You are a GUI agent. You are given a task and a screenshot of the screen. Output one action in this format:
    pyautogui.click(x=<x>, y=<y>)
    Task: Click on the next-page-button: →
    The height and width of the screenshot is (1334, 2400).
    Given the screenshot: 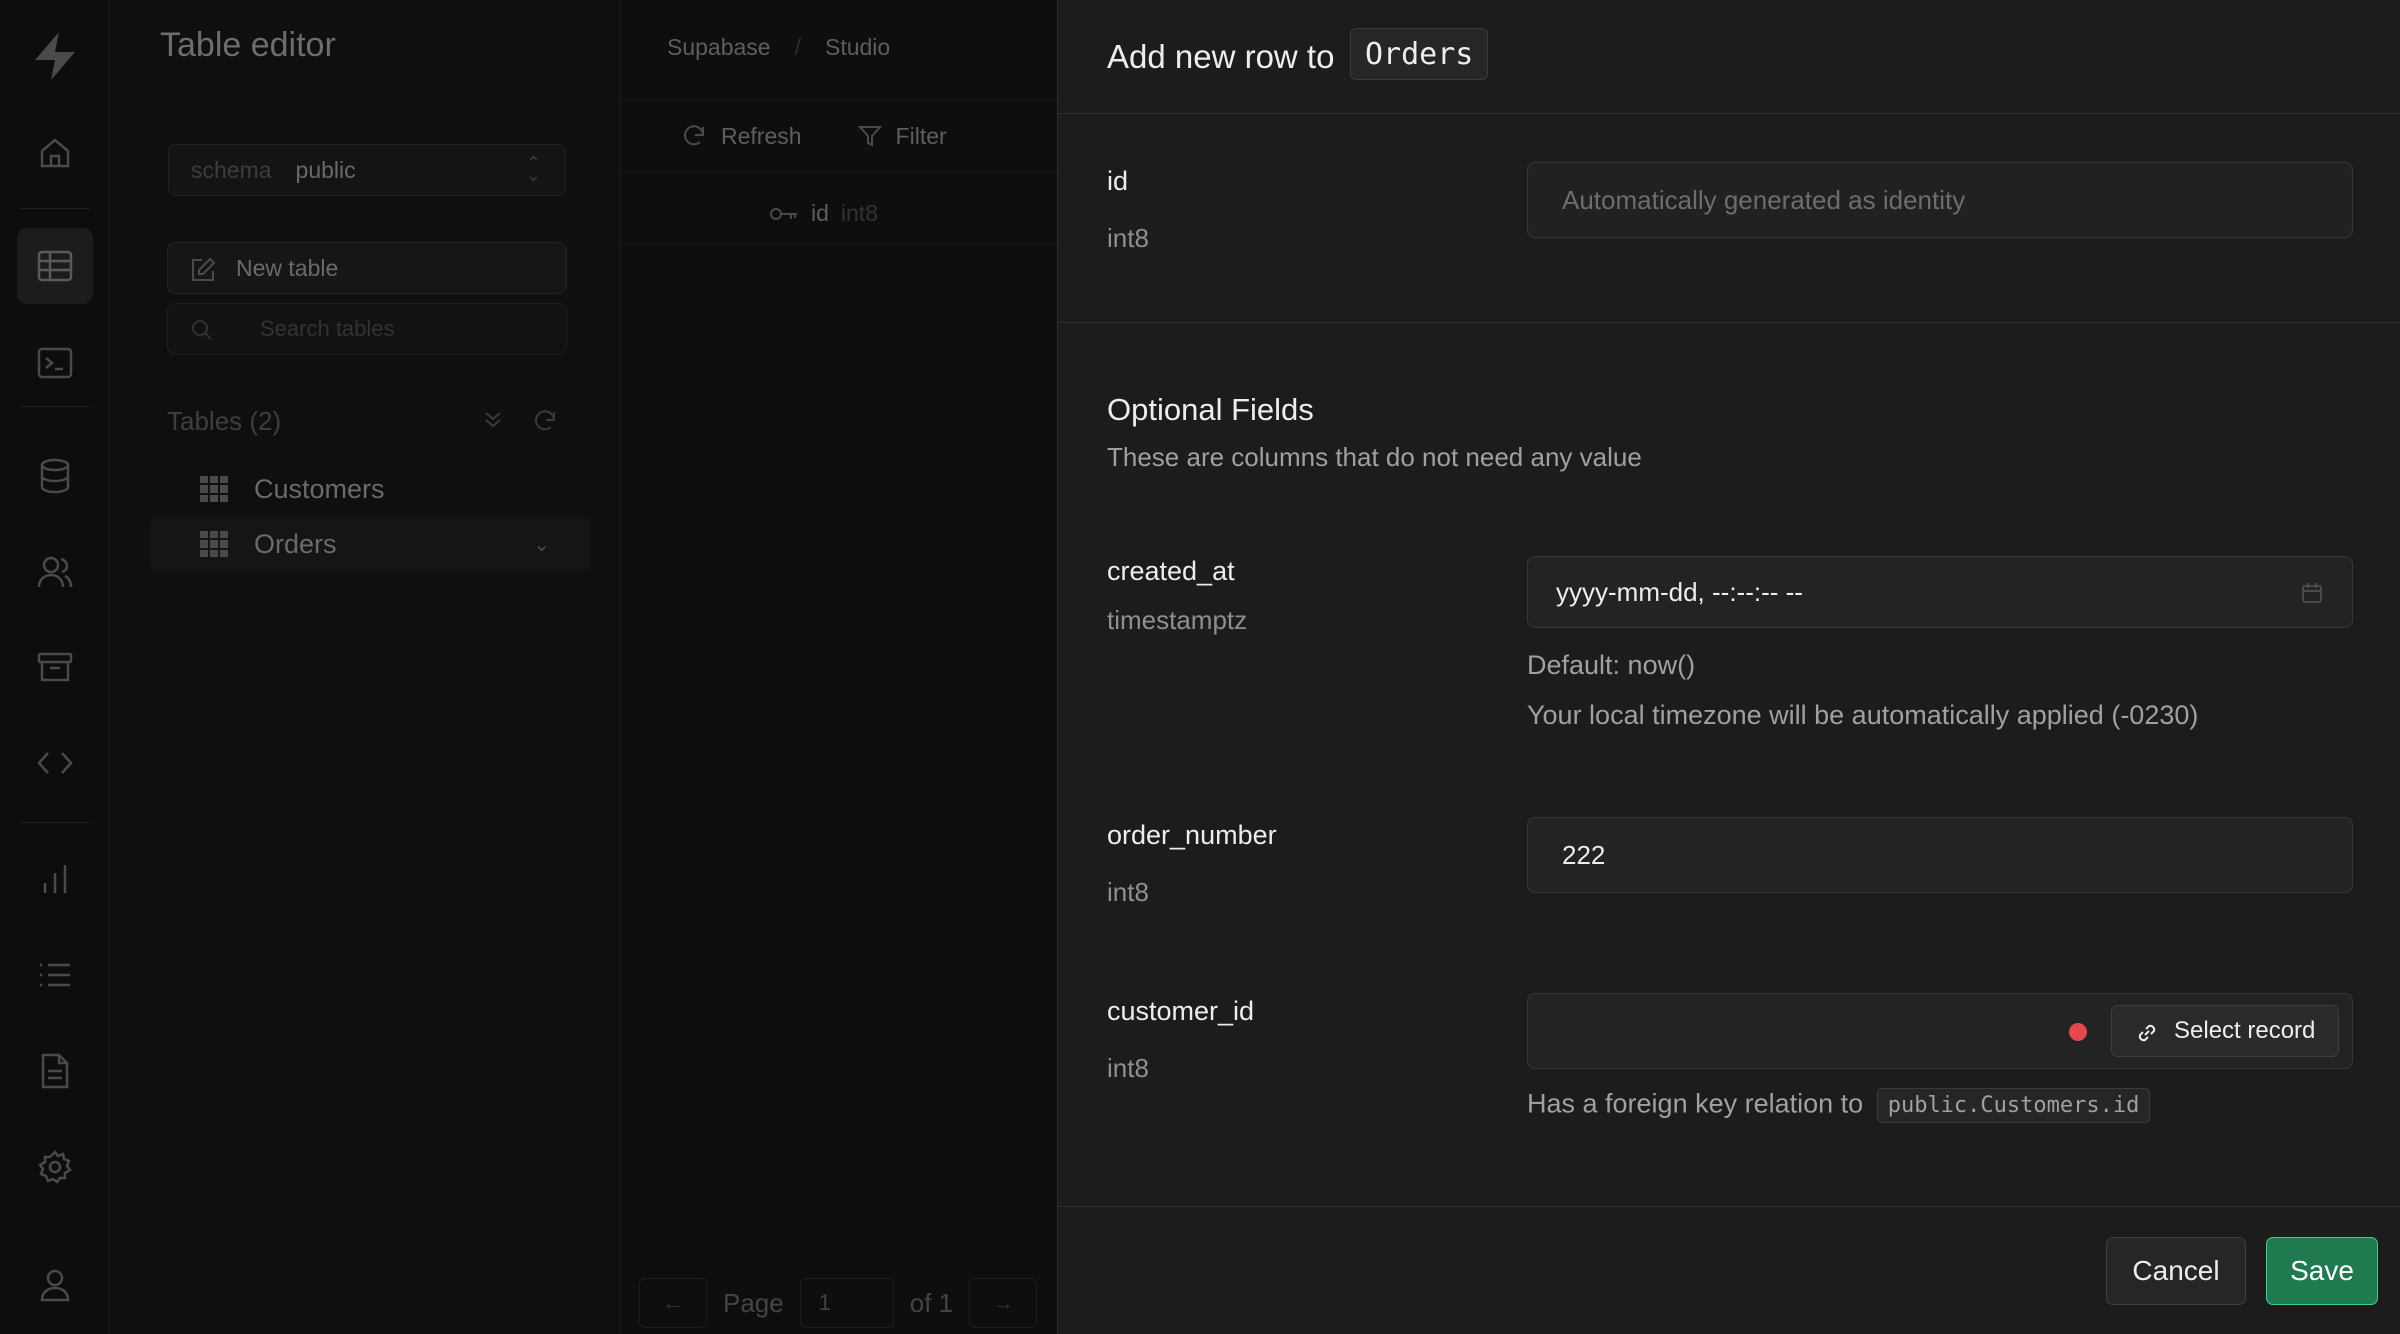 What is the action you would take?
    pyautogui.click(x=1003, y=1303)
    